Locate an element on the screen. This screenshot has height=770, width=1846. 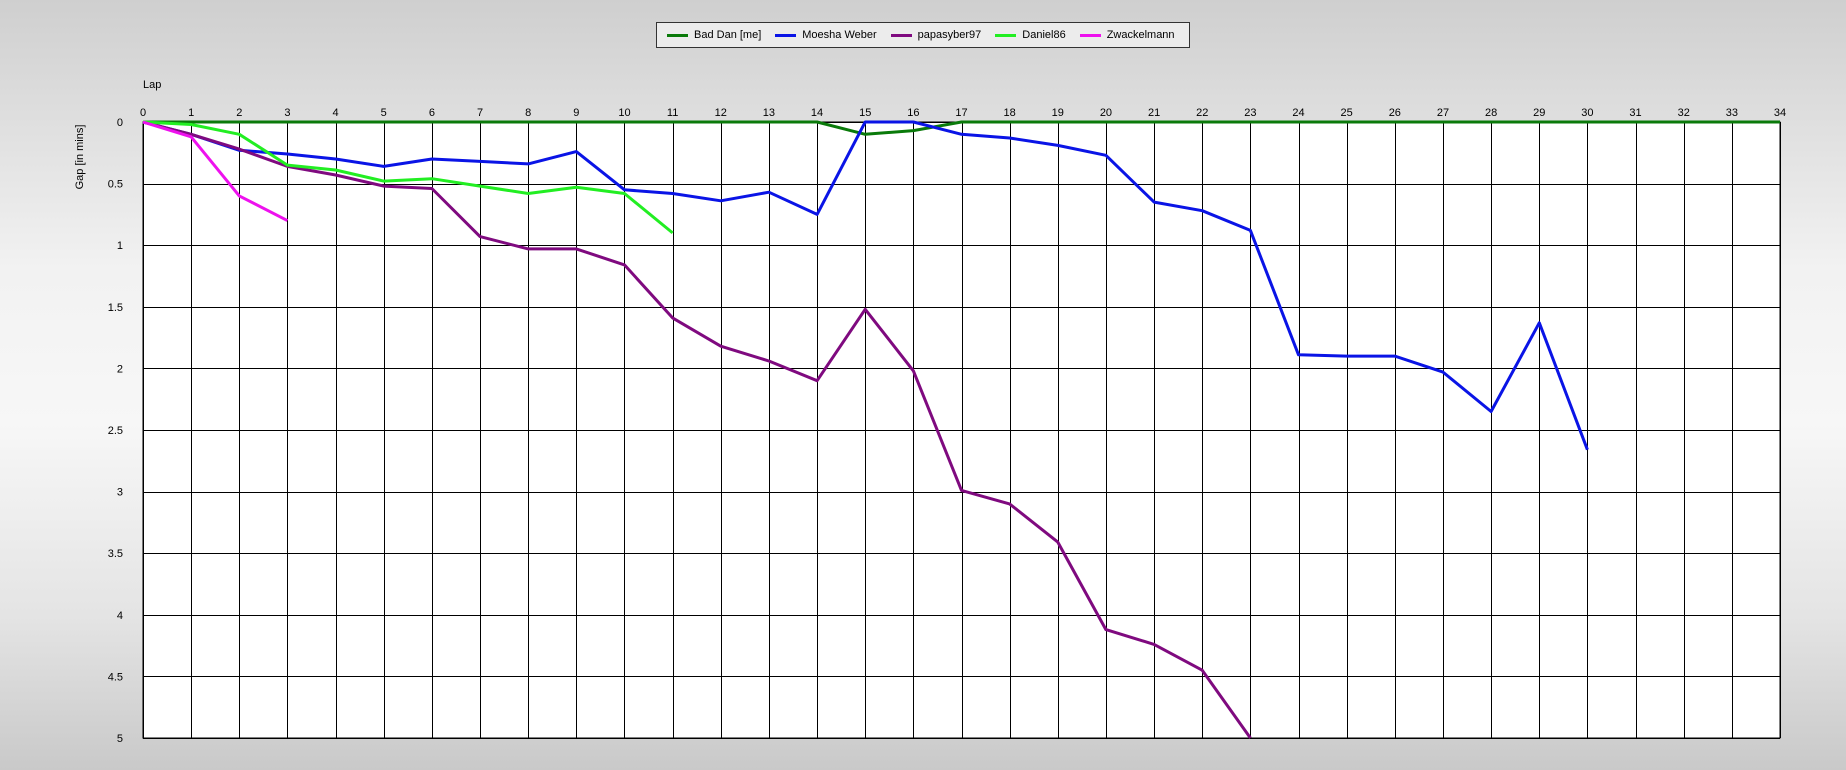
x-tick-label: 12 is located at coordinates (721, 113).